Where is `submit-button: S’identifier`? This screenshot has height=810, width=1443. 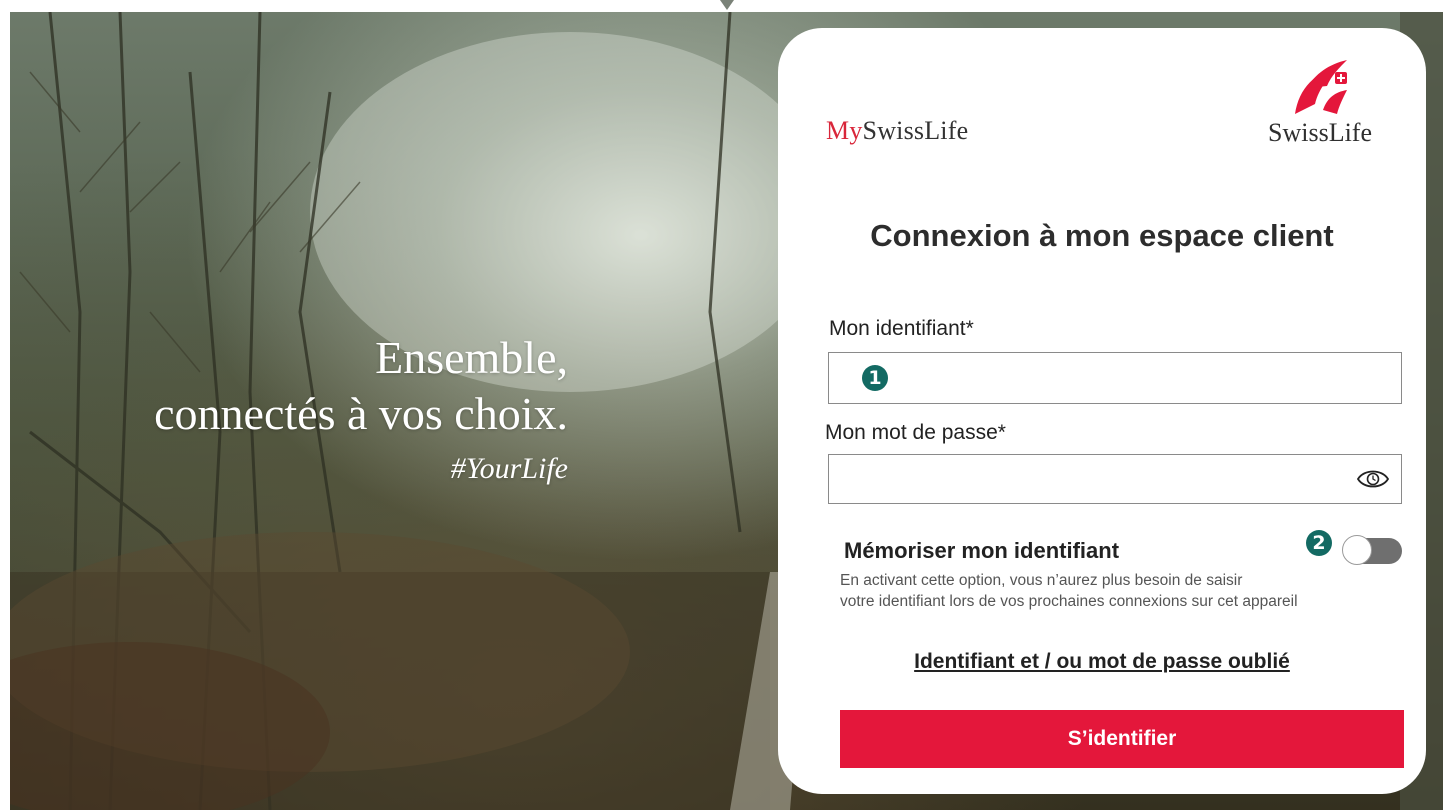 submit-button: S’identifier is located at coordinates (1122, 739).